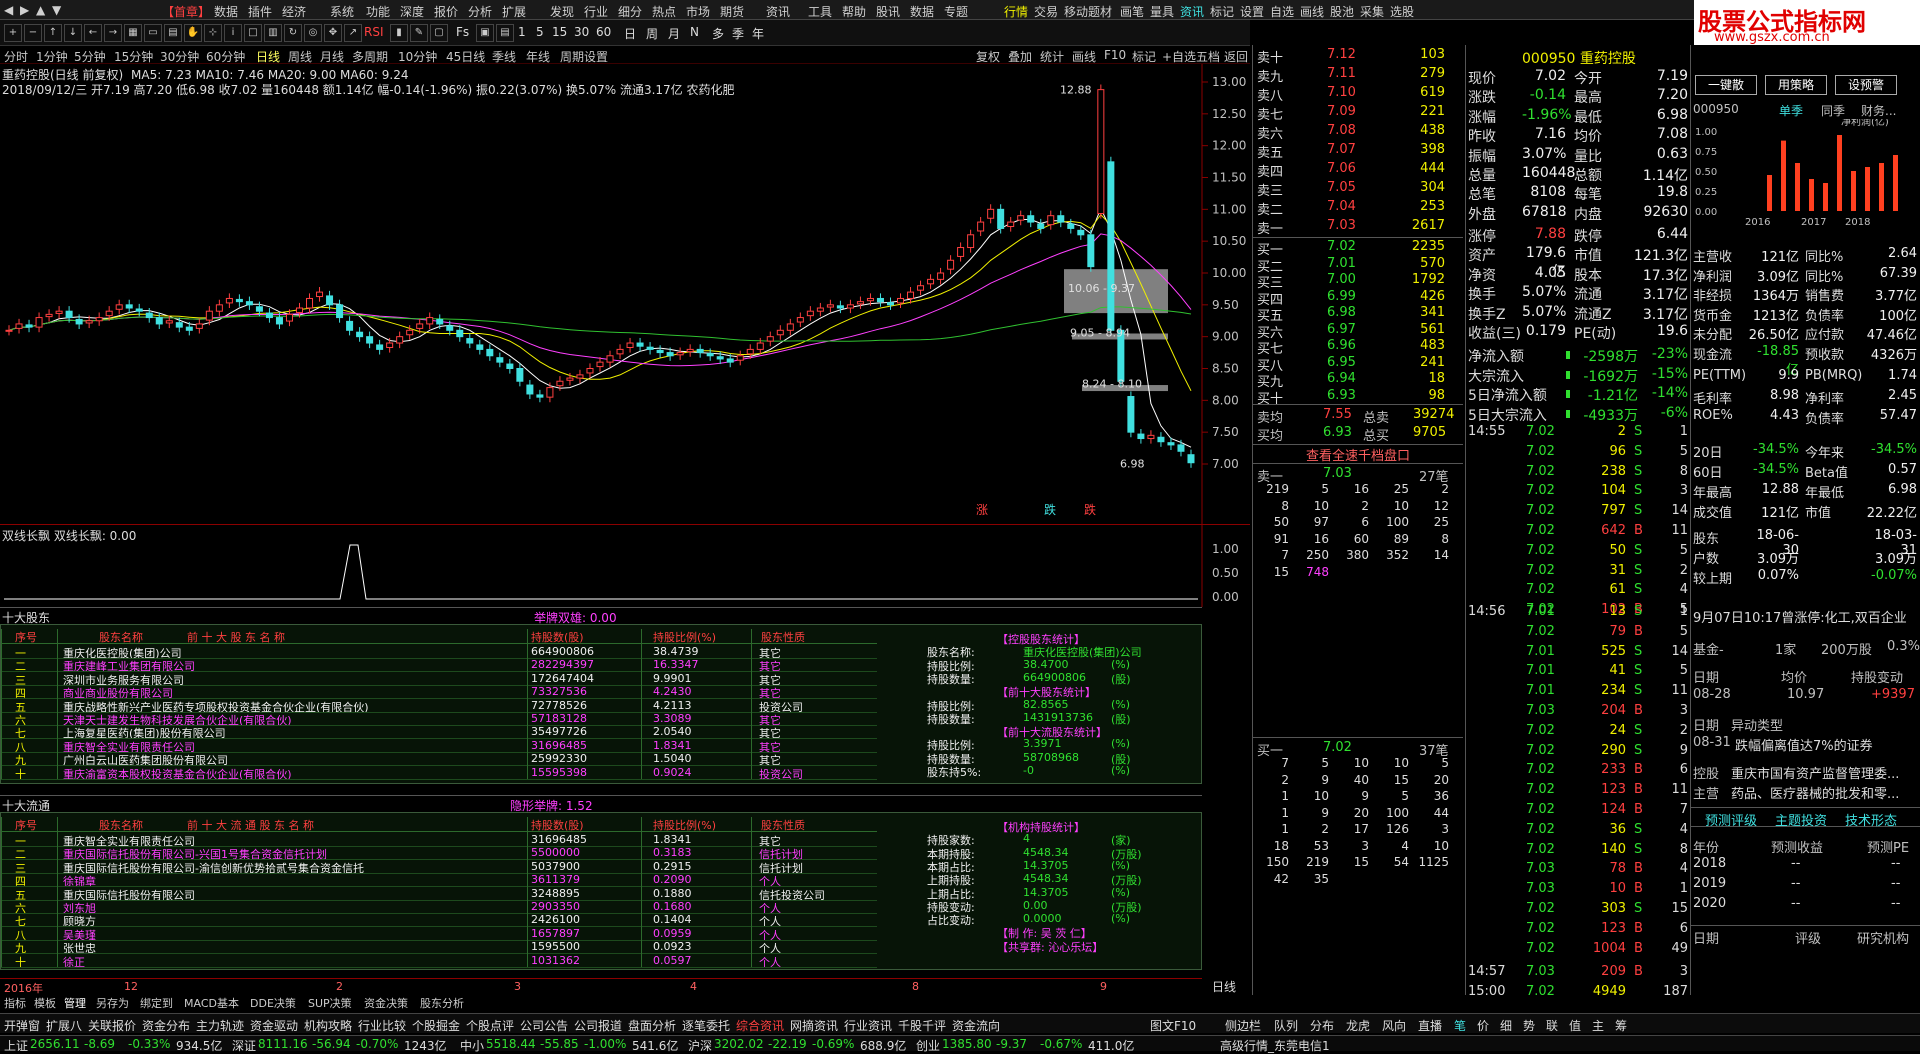 The width and height of the screenshot is (1920, 1054). Describe the element at coordinates (854, 11) in the screenshot. I see `menu-right-2: 帮助` at that location.